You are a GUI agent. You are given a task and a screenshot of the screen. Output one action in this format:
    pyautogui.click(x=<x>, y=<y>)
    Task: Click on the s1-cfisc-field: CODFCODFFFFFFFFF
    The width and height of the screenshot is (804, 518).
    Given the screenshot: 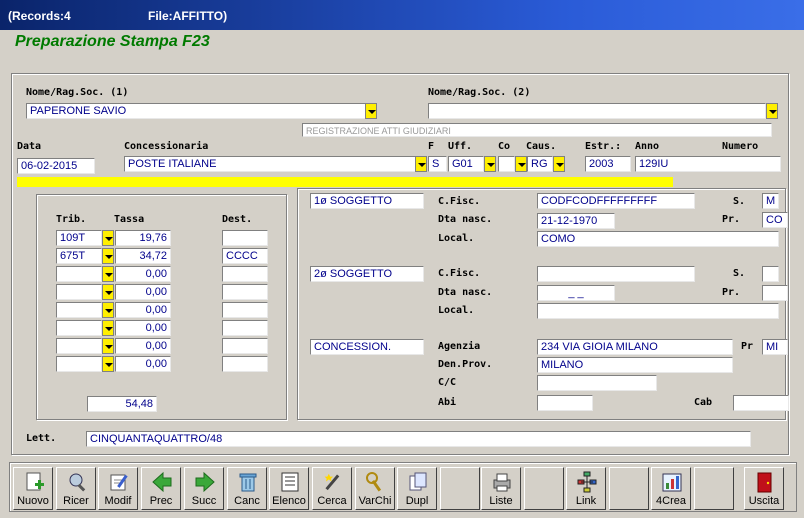 What is the action you would take?
    pyautogui.click(x=616, y=201)
    